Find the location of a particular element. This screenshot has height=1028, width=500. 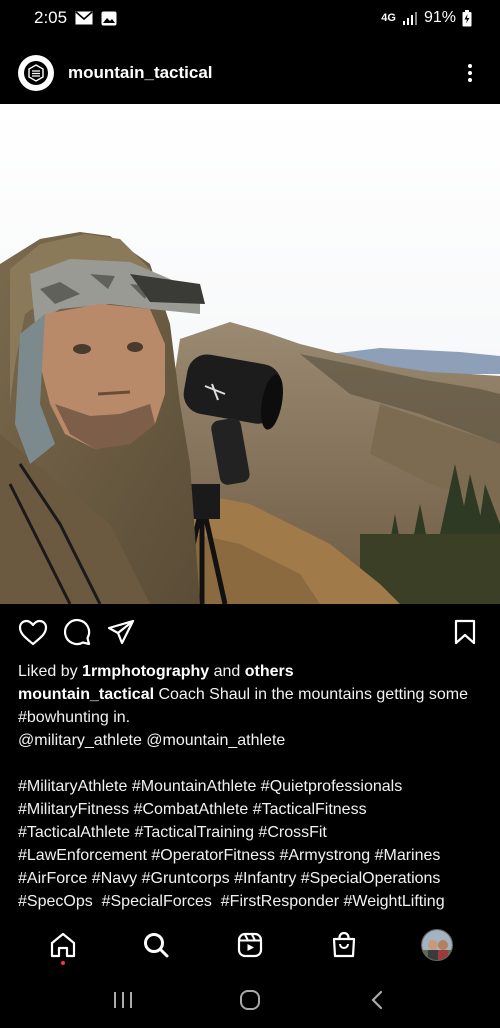

system-navigation-bar is located at coordinates (250, 1000).